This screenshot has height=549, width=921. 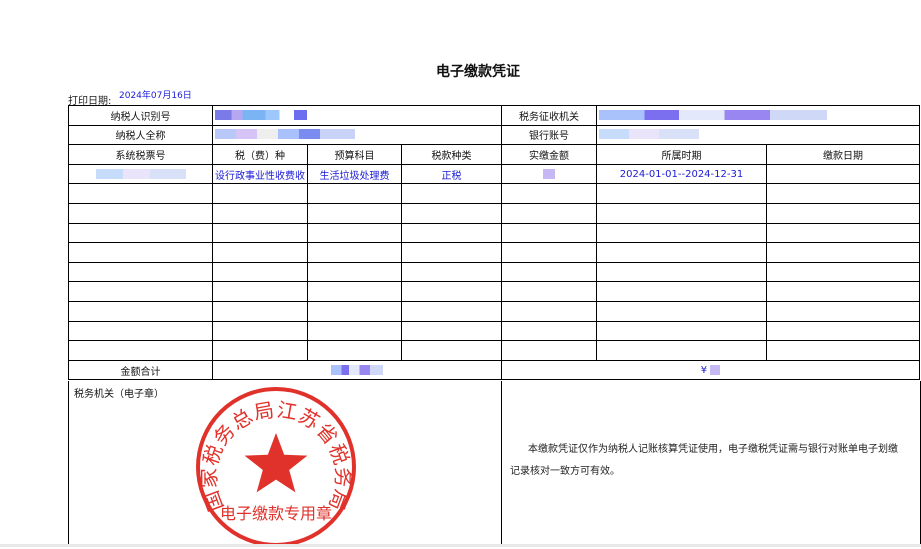 What do you see at coordinates (478, 72) in the screenshot?
I see `document-title: 电子缴款凭证` at bounding box center [478, 72].